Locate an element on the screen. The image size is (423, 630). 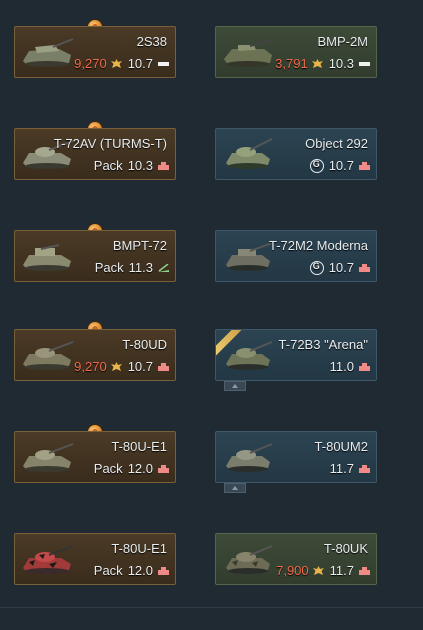
vehicle-name: BMPT-72 is located at coordinates (139, 245).